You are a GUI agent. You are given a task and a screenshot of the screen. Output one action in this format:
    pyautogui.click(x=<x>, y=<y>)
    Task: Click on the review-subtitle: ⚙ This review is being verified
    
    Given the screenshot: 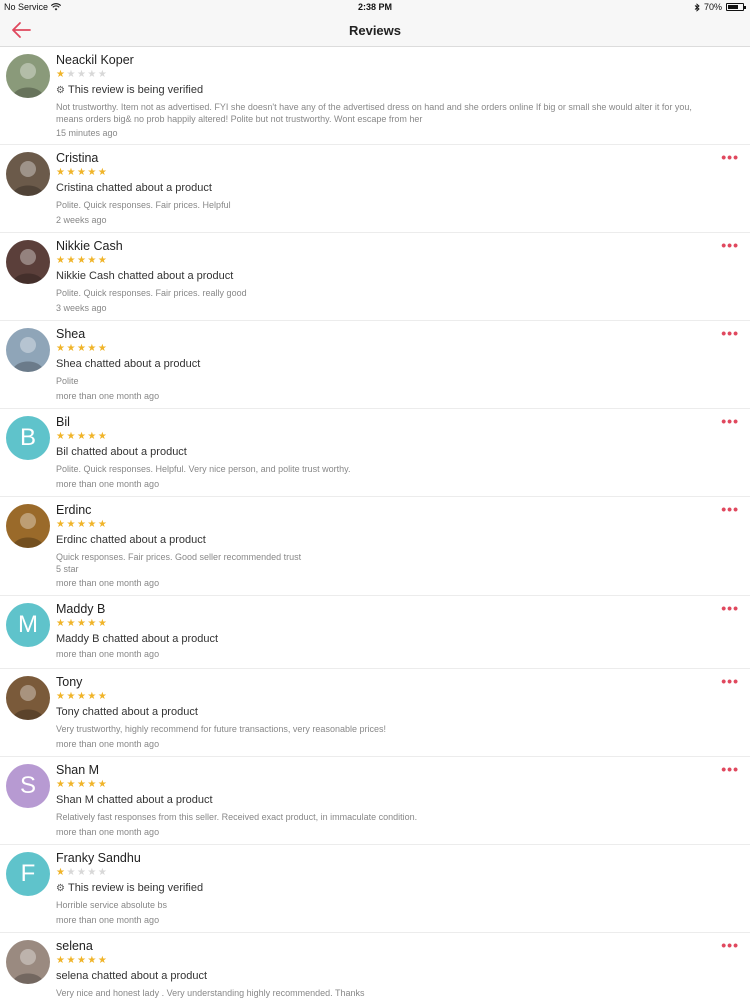 What is the action you would take?
    pyautogui.click(x=388, y=888)
    